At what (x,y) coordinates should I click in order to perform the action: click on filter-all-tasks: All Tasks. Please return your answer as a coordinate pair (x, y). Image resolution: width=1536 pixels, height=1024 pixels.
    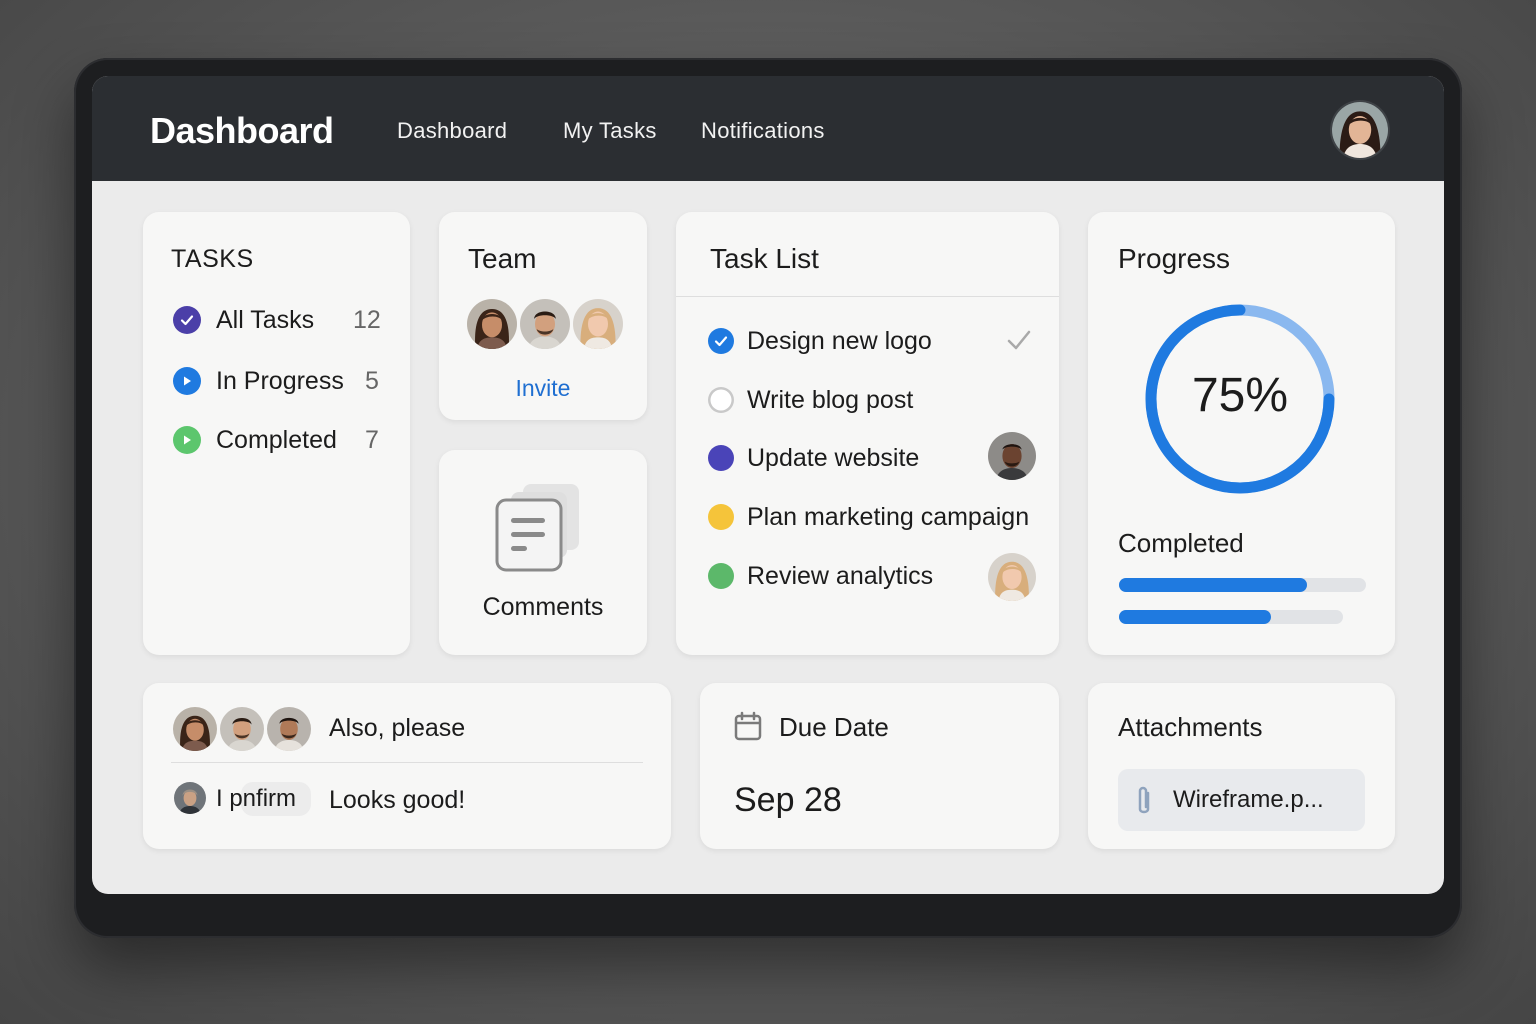
    Looking at the image, I should click on (243, 320).